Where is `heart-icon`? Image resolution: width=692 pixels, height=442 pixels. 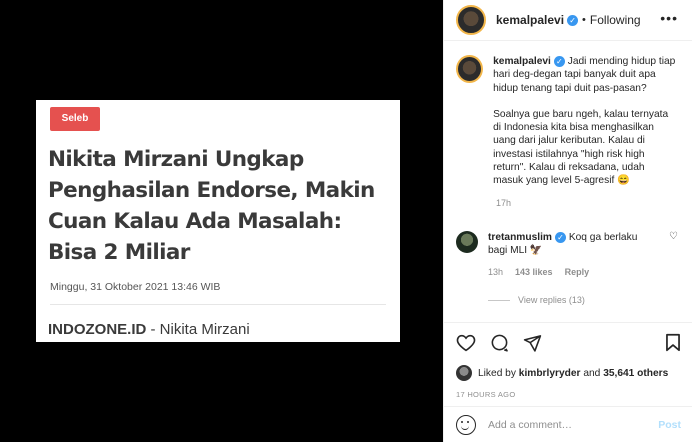
heart-icon is located at coordinates (466, 343).